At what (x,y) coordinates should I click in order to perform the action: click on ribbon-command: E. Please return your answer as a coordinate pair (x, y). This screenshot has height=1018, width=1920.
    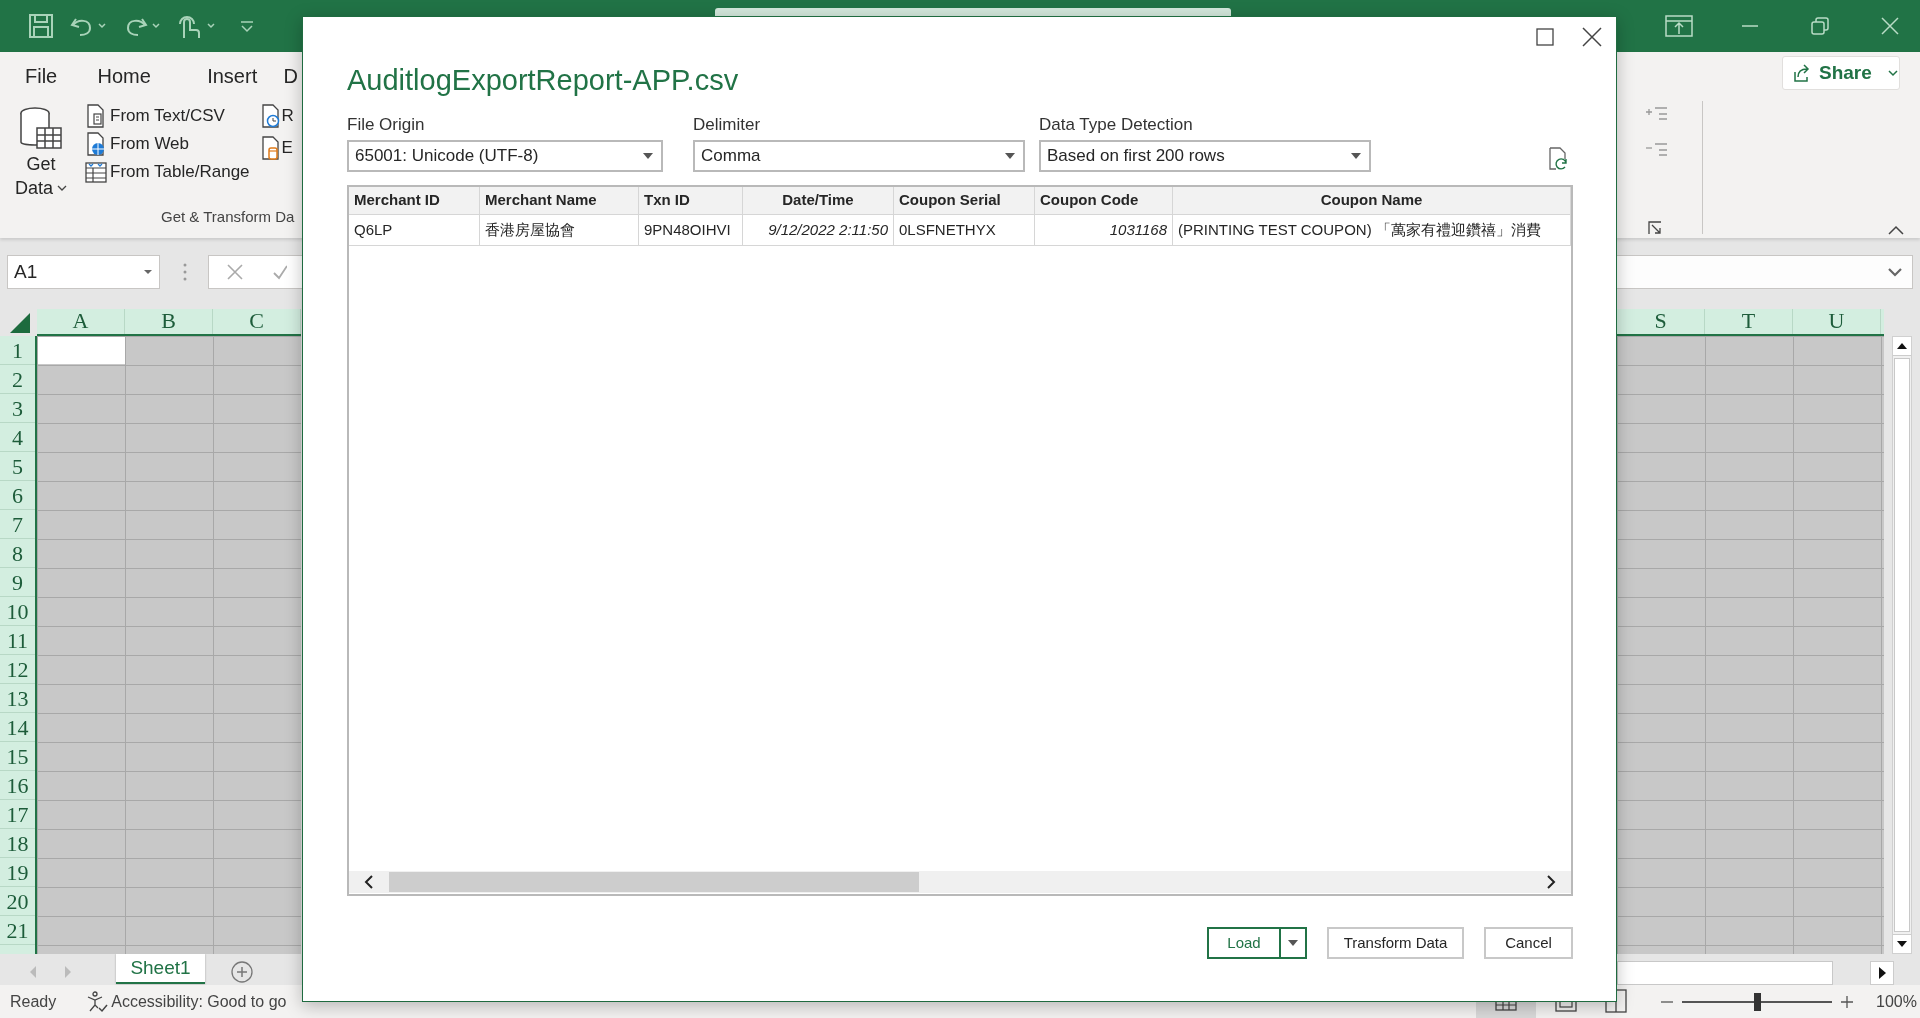
    Looking at the image, I should click on (276, 148).